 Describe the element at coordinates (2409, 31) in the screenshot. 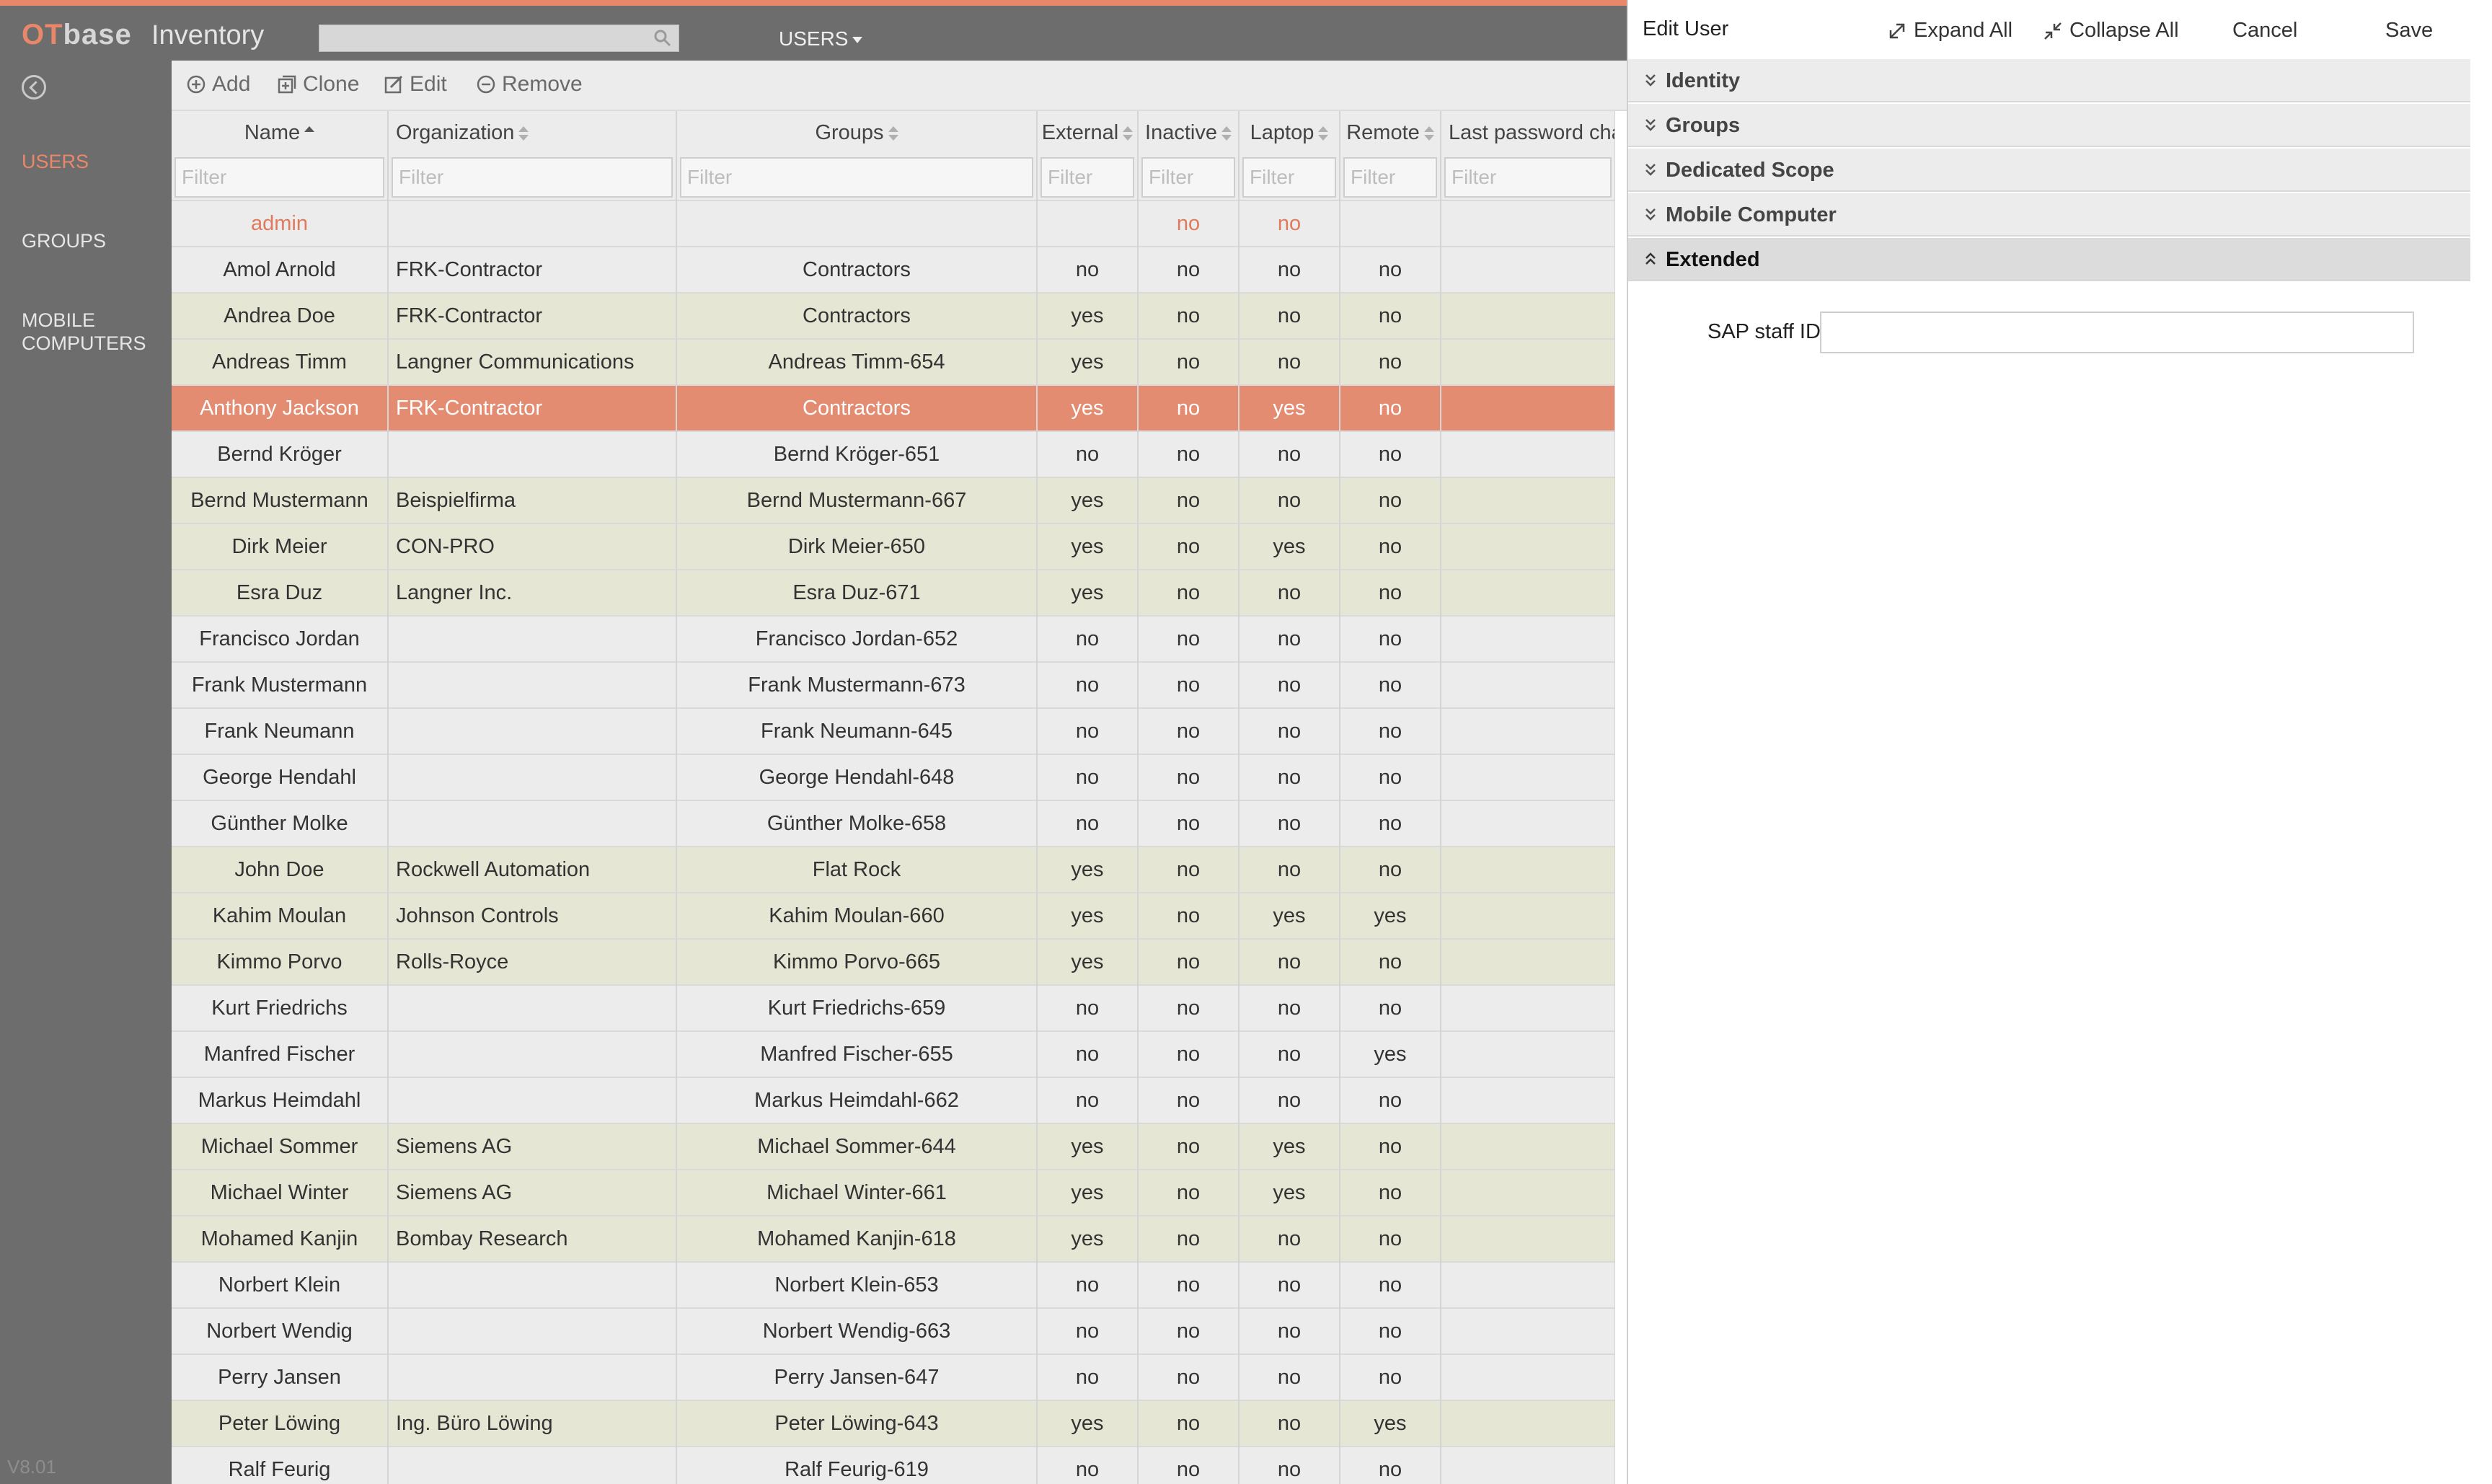

I see `save-button: Save` at that location.